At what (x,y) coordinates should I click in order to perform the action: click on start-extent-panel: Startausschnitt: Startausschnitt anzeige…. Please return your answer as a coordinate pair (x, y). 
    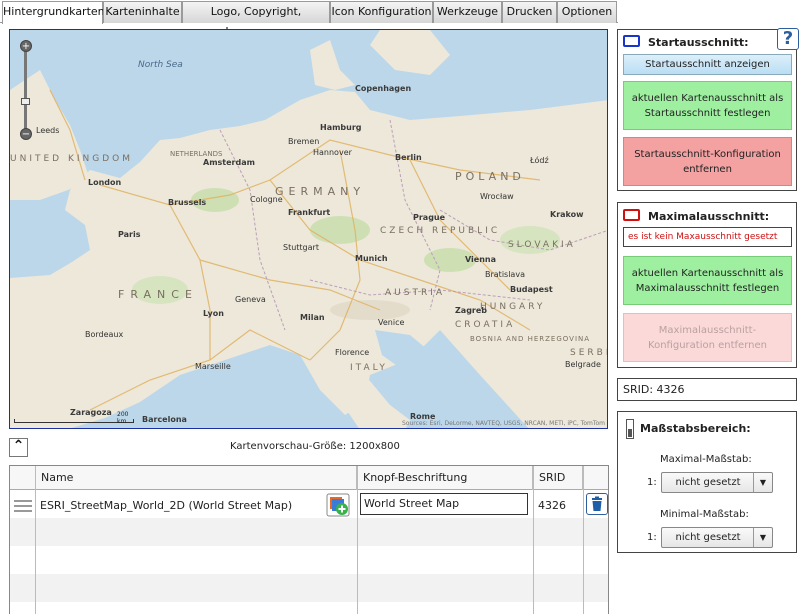
    Looking at the image, I should click on (707, 110).